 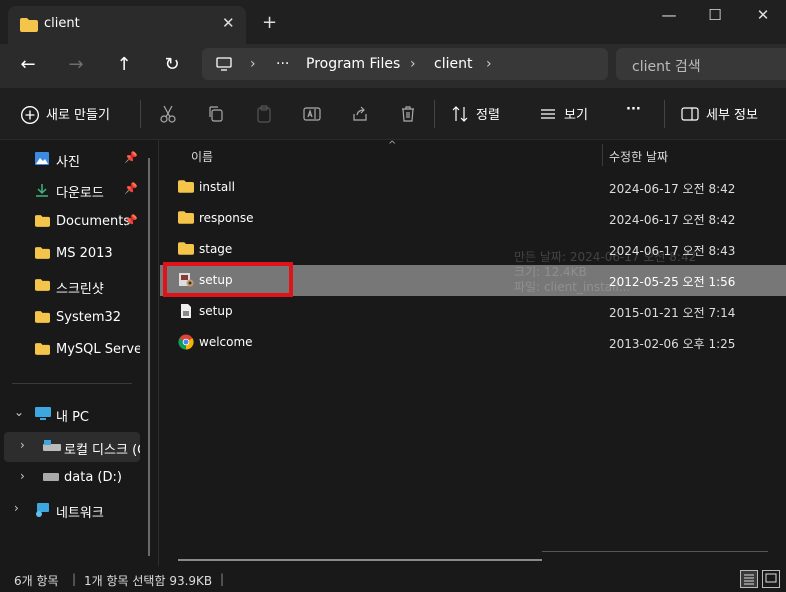 I want to click on view-button: 보기, so click(x=576, y=113).